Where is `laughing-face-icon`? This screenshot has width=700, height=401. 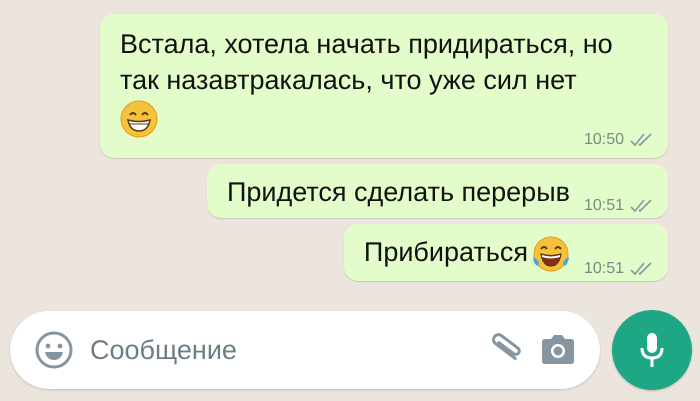 laughing-face-icon is located at coordinates (551, 253).